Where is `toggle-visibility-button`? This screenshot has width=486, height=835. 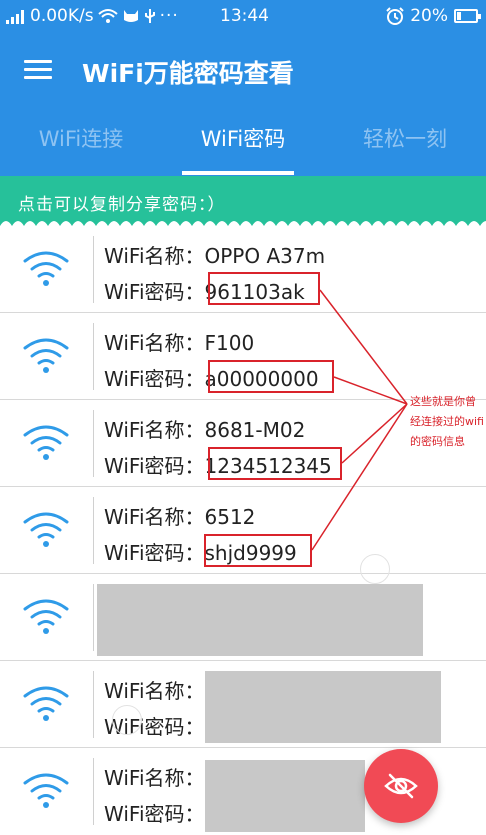
toggle-visibility-button is located at coordinates (401, 786).